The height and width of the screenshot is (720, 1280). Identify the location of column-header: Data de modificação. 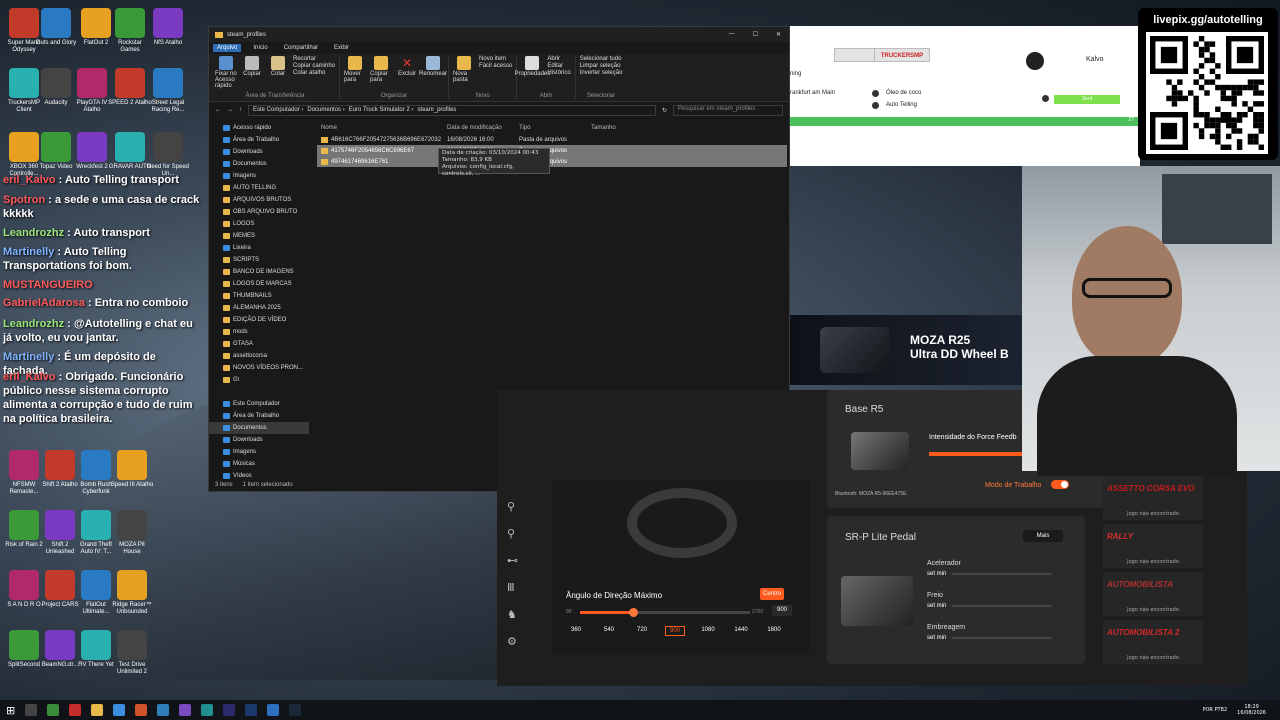
(483, 128).